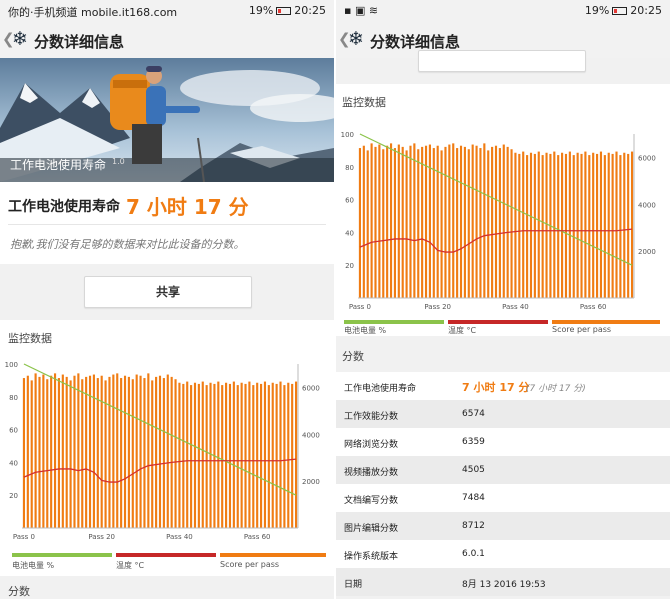 The width and height of the screenshot is (670, 599). What do you see at coordinates (356, 39) in the screenshot?
I see `snowflake-icon: ❄` at bounding box center [356, 39].